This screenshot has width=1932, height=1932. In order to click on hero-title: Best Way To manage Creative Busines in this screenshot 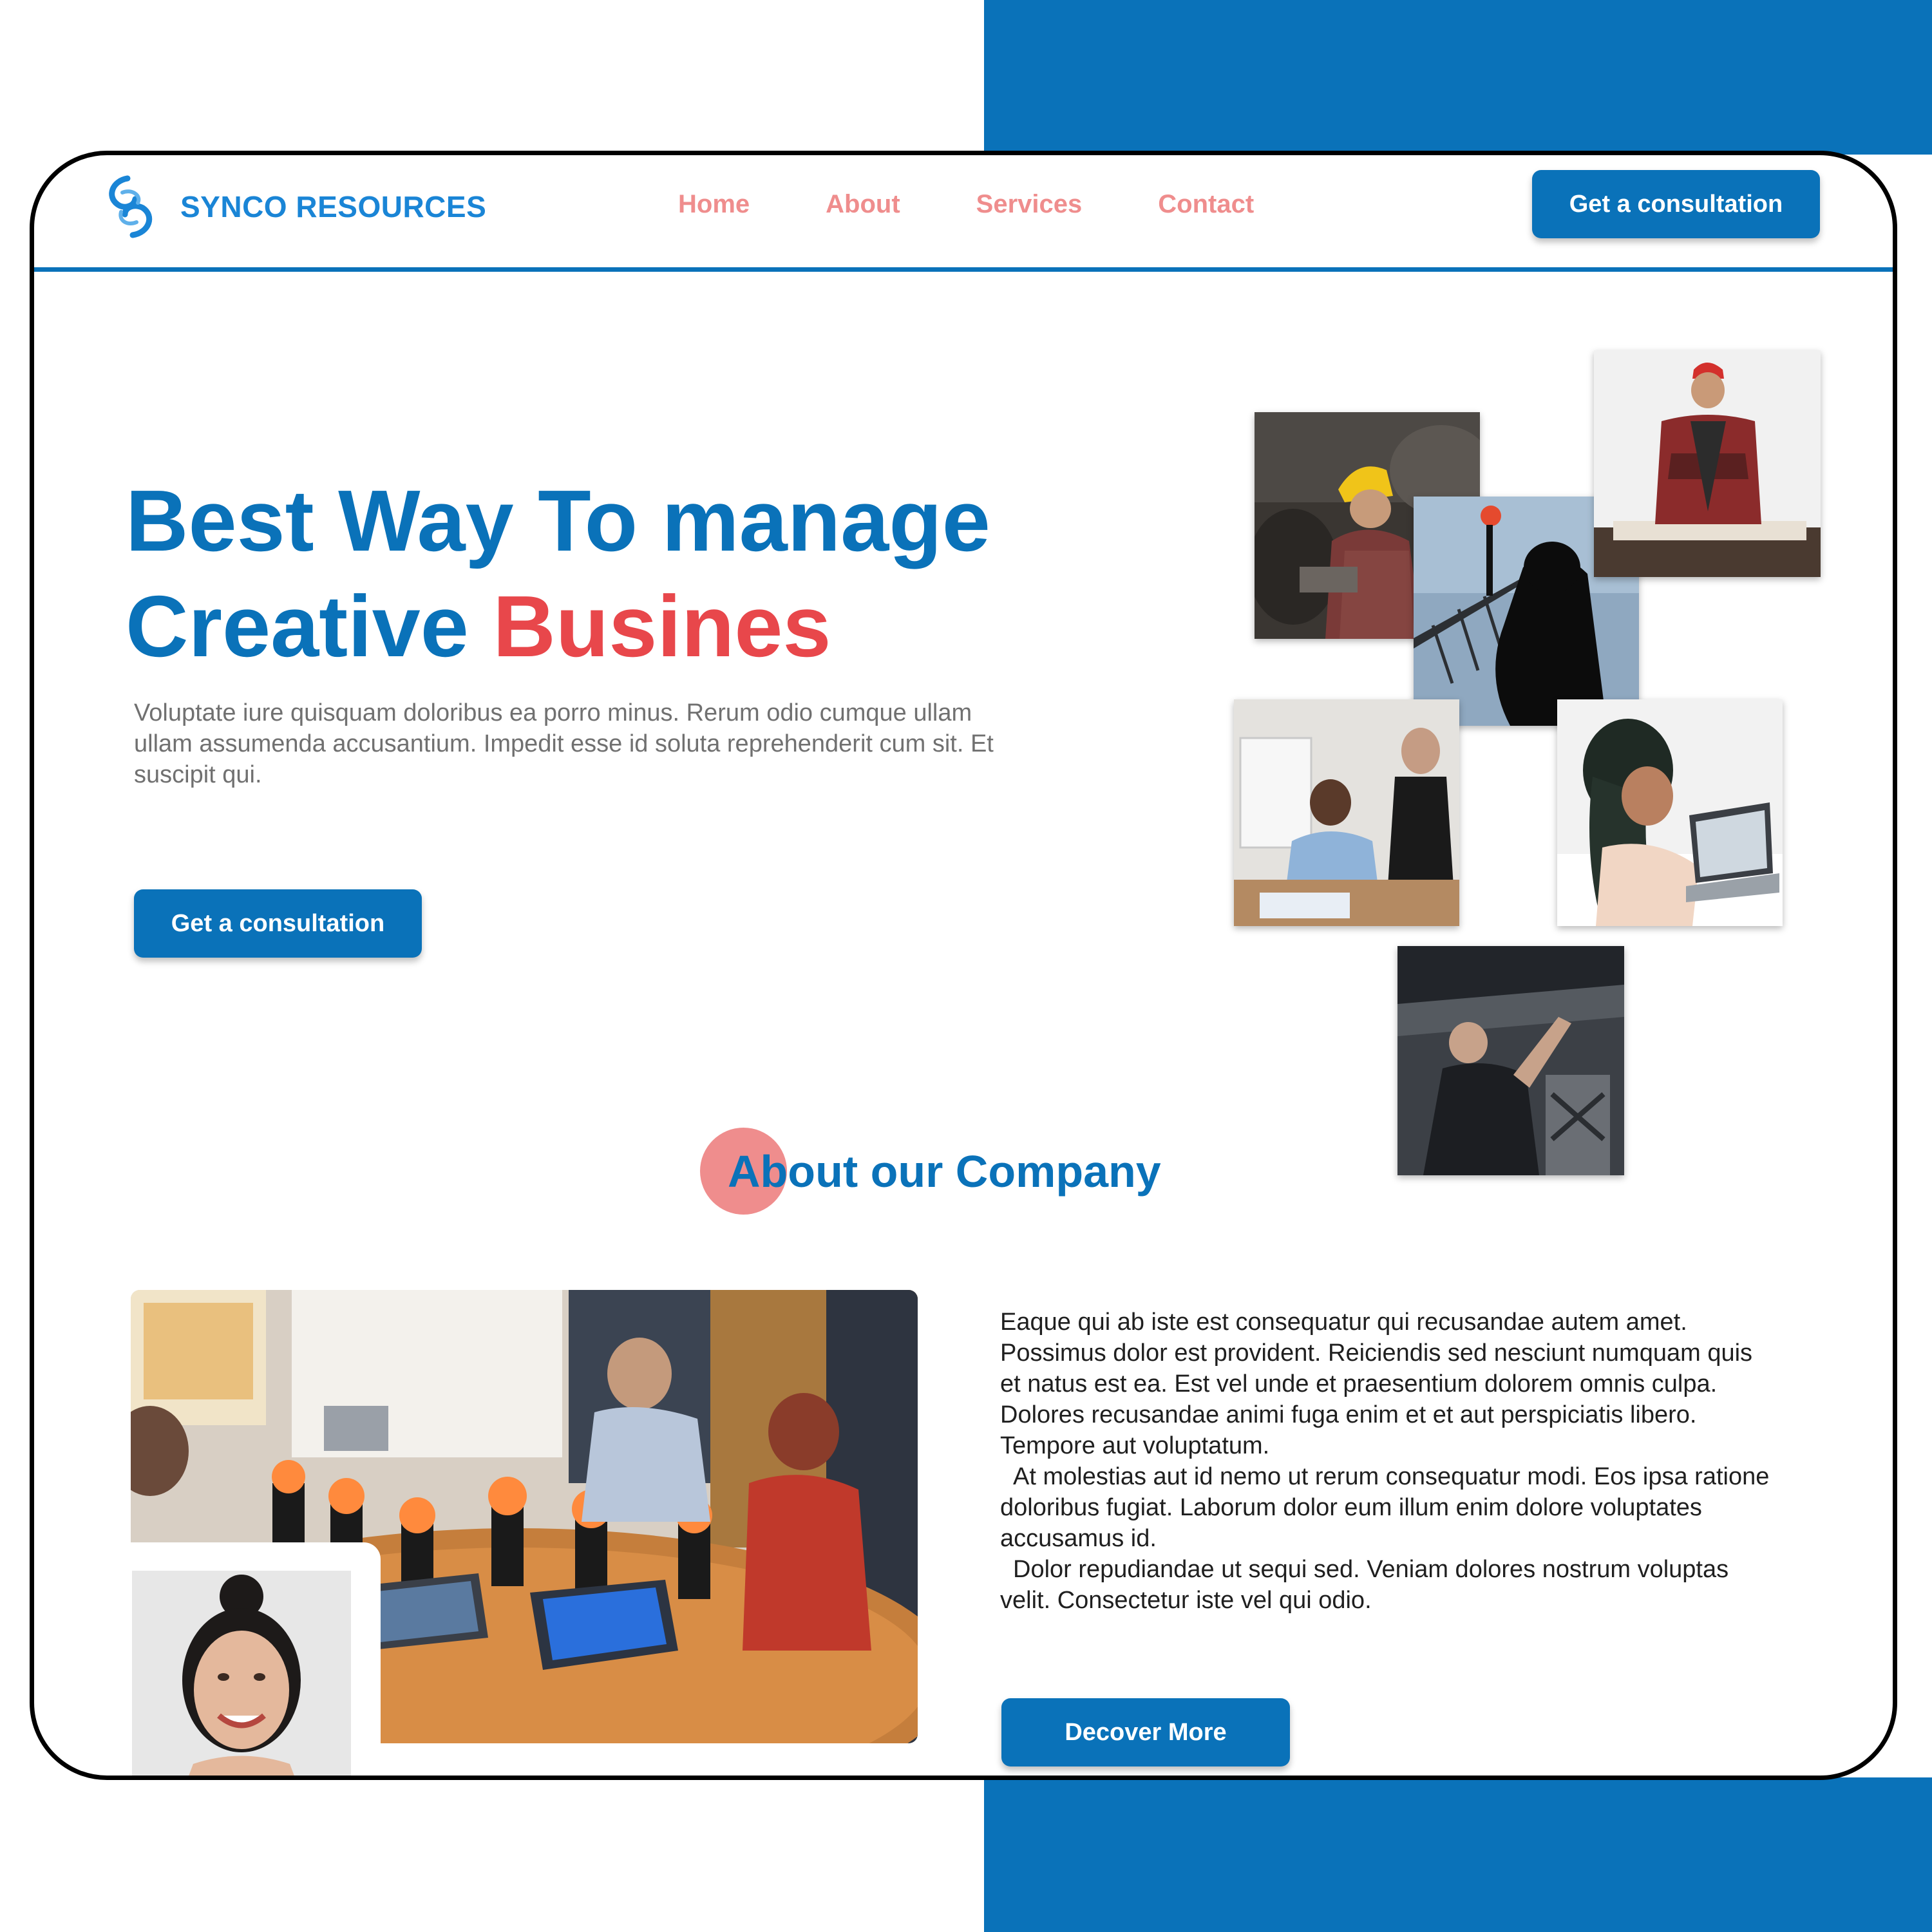, I will do `click(558, 573)`.